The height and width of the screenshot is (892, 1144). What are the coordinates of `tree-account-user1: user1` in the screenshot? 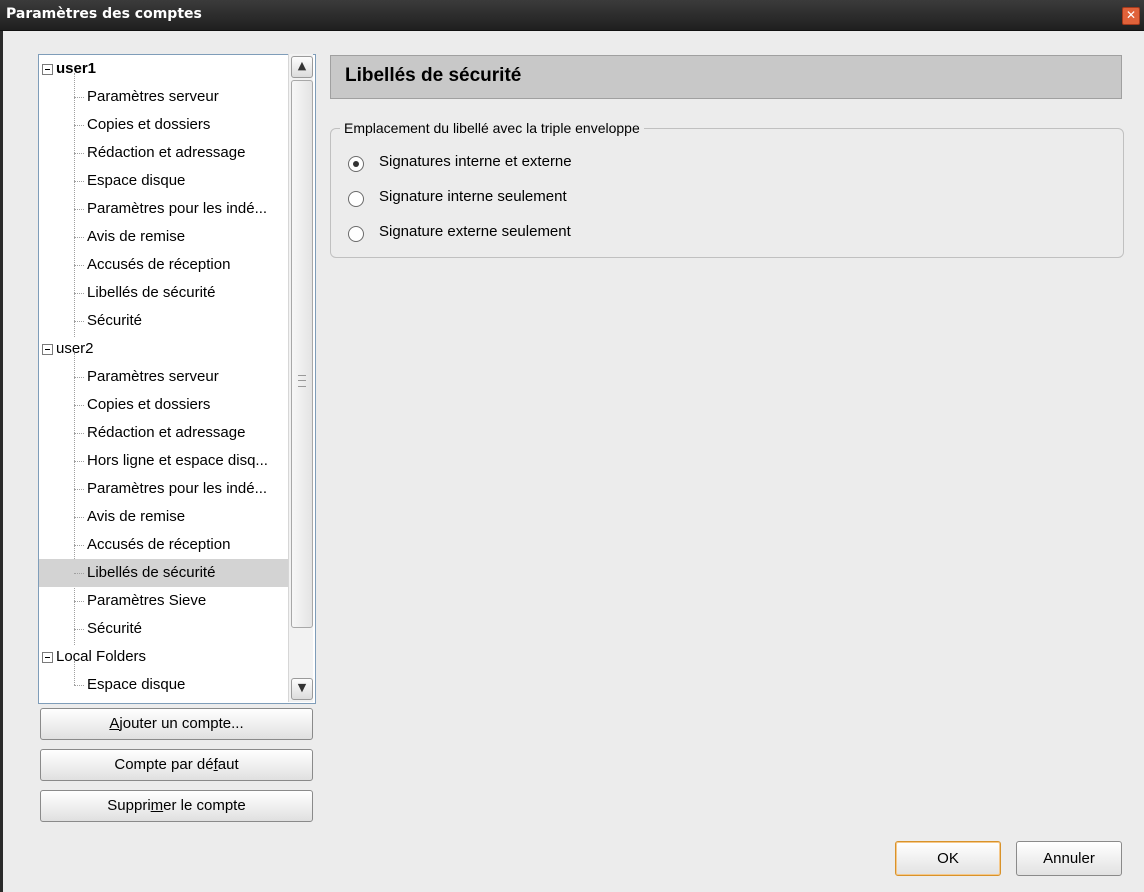 It's located at (164, 69).